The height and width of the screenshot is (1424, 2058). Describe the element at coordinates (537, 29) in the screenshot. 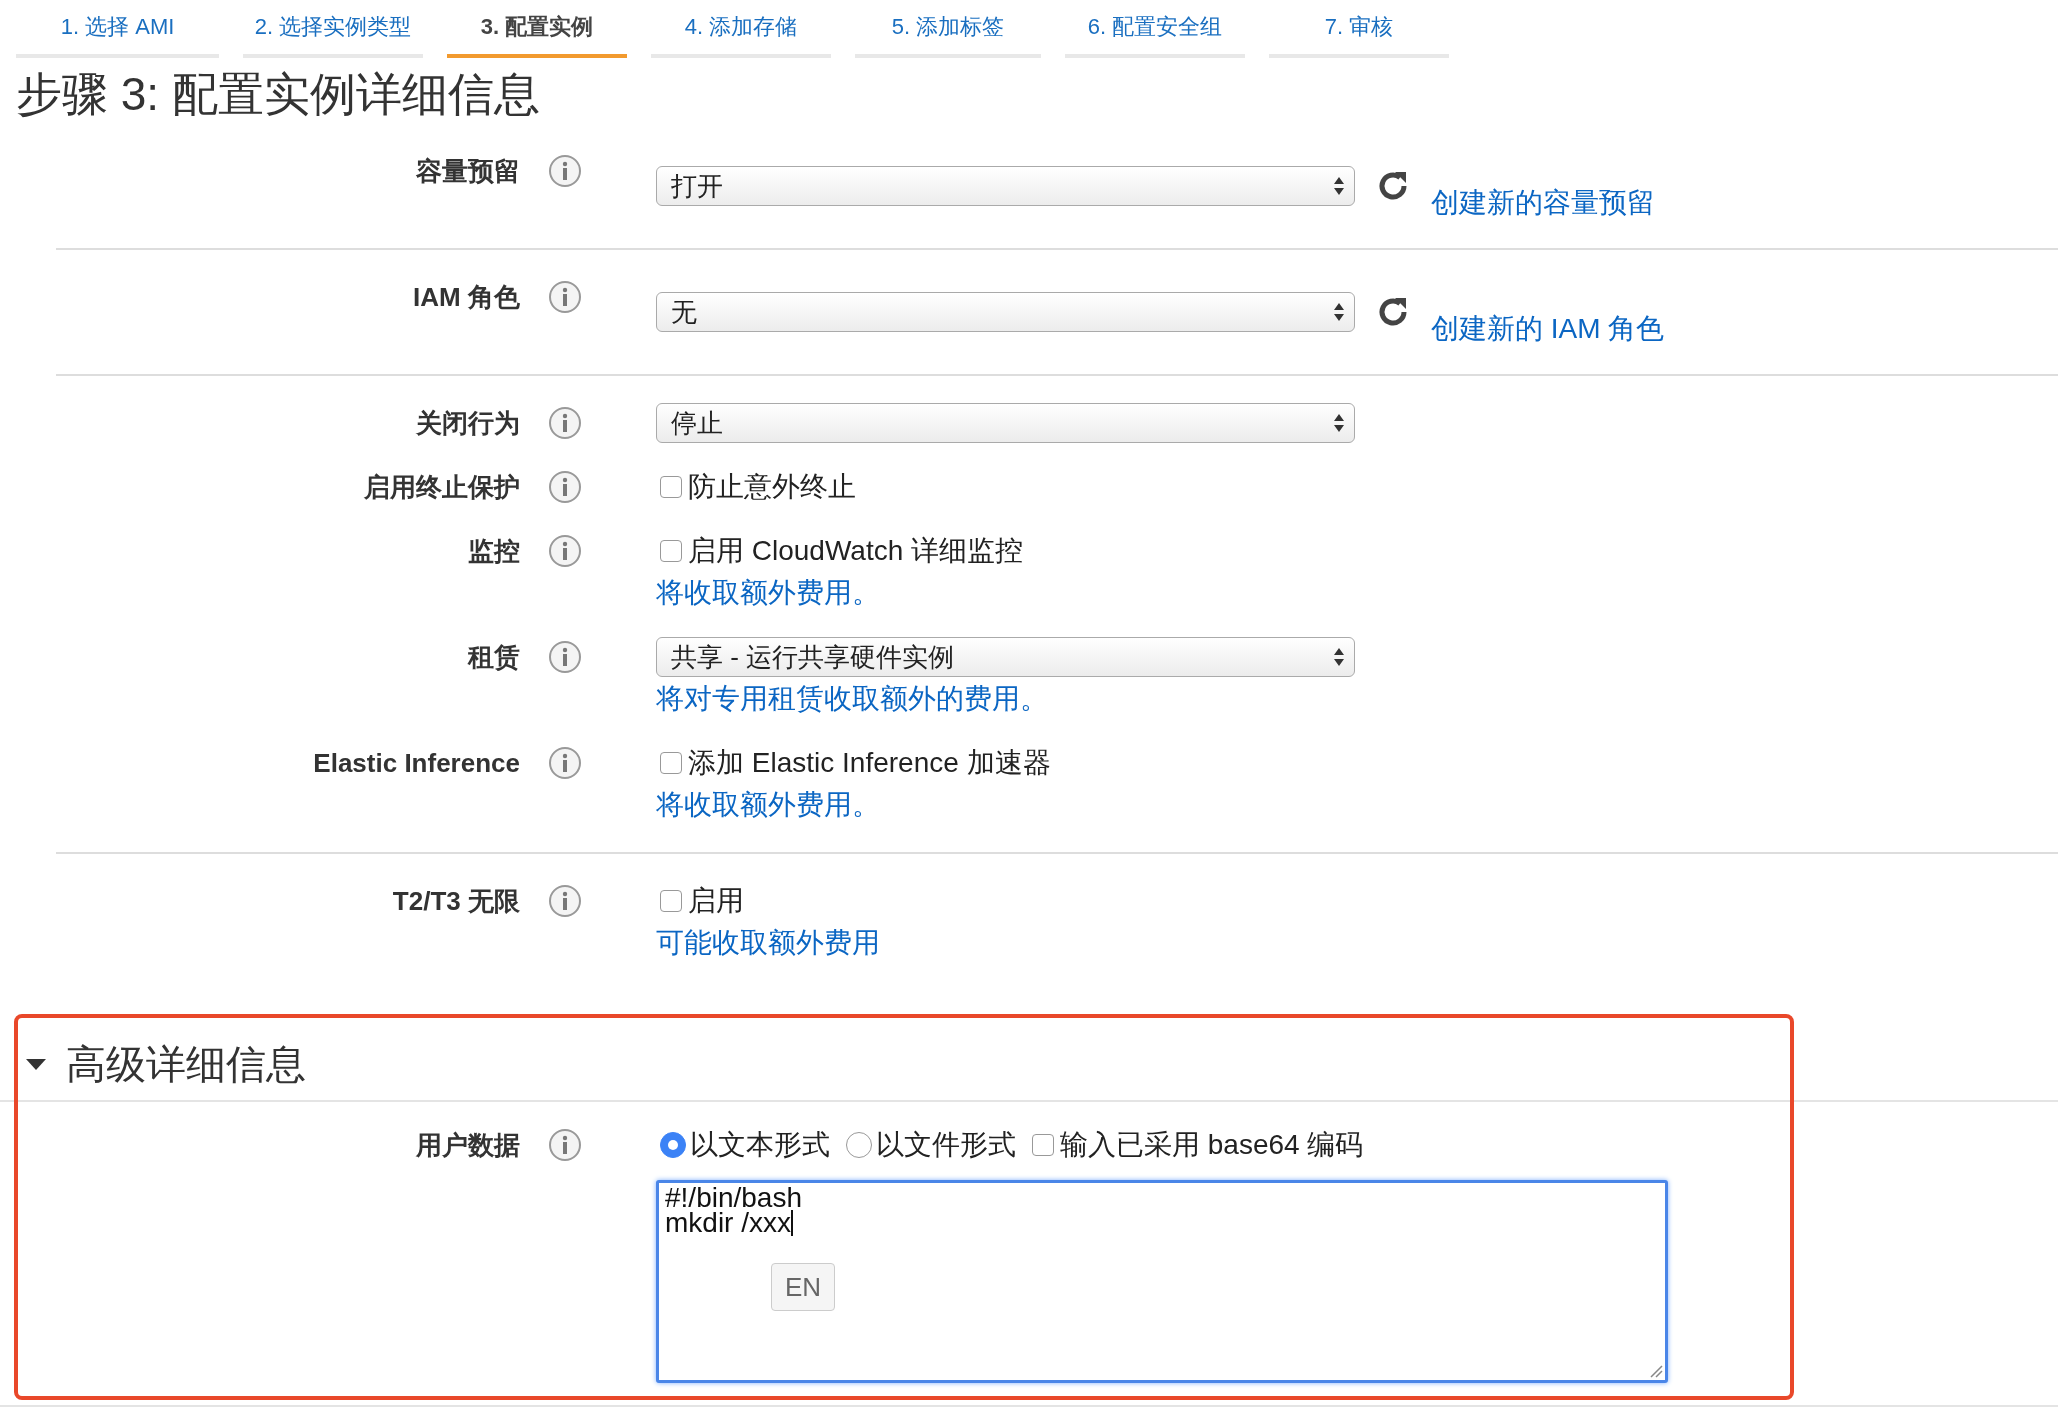

I see `wizard-step-tab: 3. 配置实例` at that location.